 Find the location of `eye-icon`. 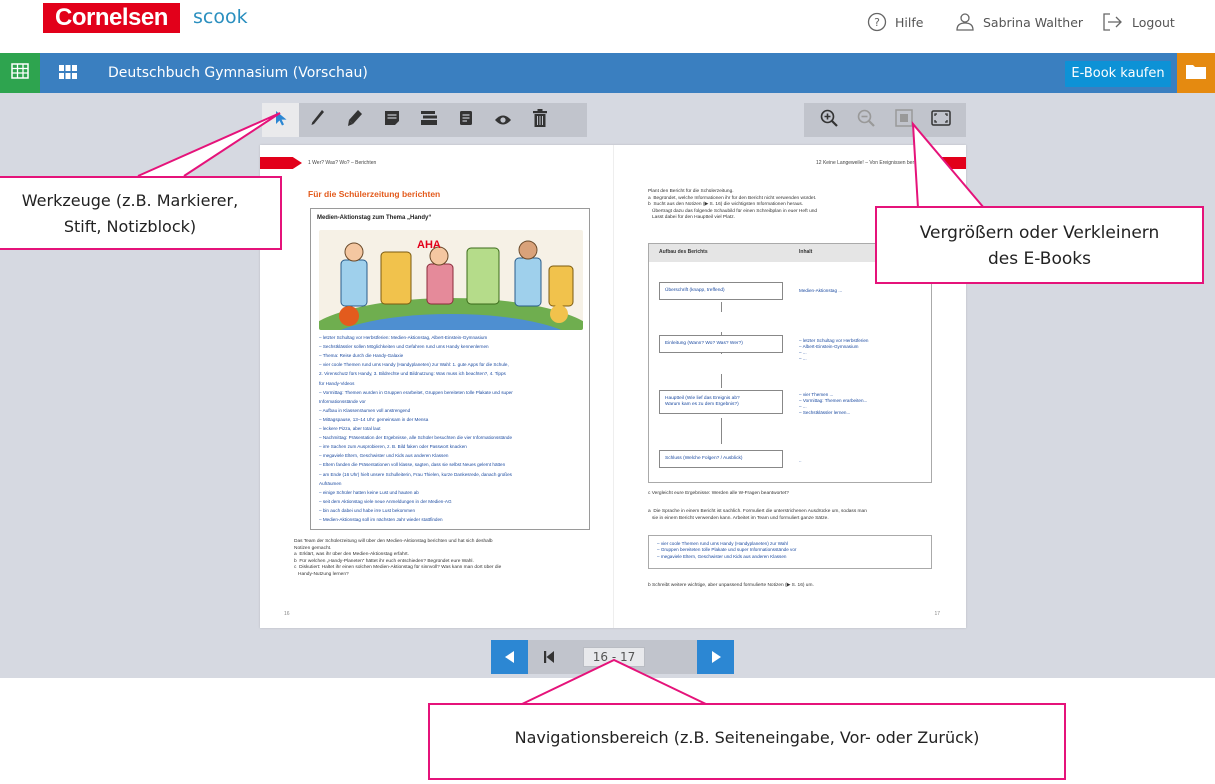

eye-icon is located at coordinates (503, 120).